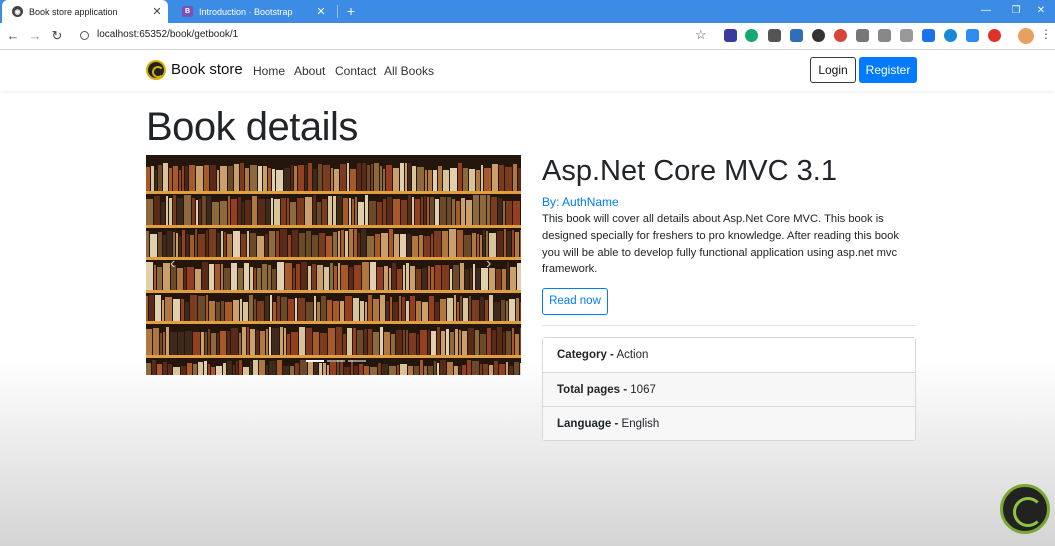 The width and height of the screenshot is (1055, 546). What do you see at coordinates (972, 35) in the screenshot?
I see `zoom-icon` at bounding box center [972, 35].